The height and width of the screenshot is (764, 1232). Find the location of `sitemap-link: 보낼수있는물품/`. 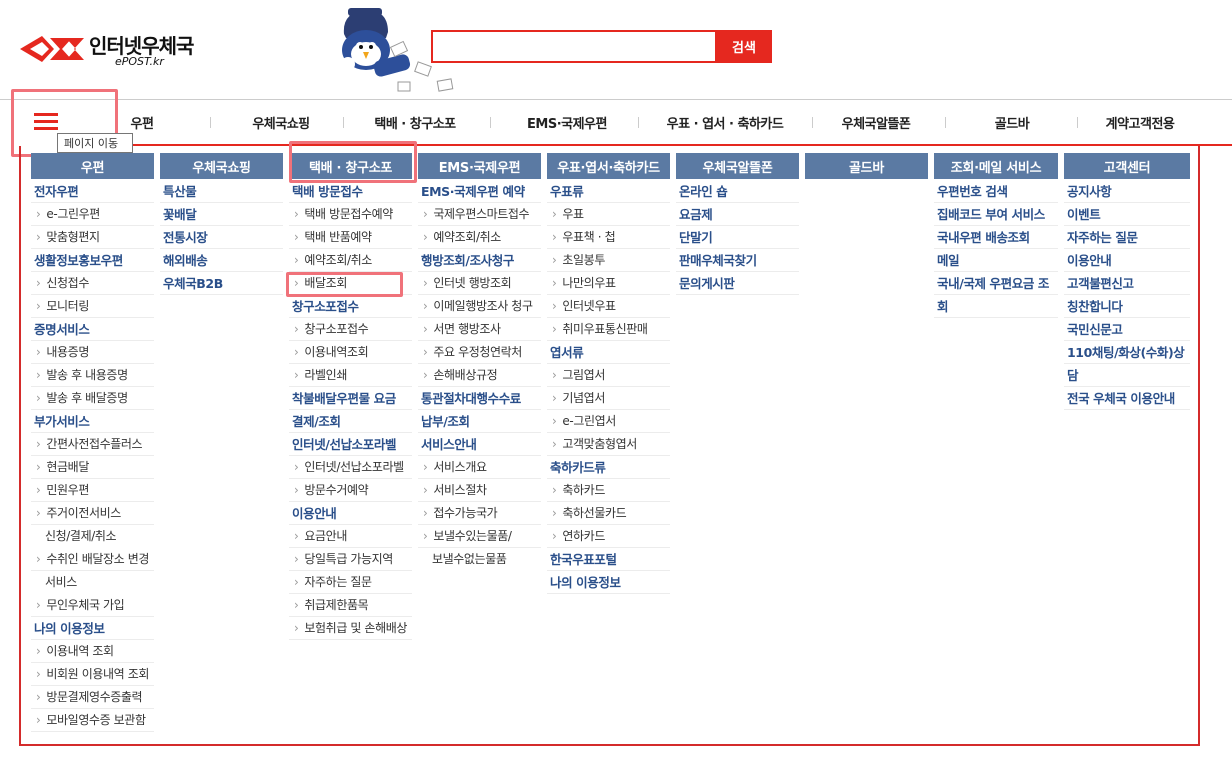

sitemap-link: 보낼수있는물품/ is located at coordinates (479, 536).